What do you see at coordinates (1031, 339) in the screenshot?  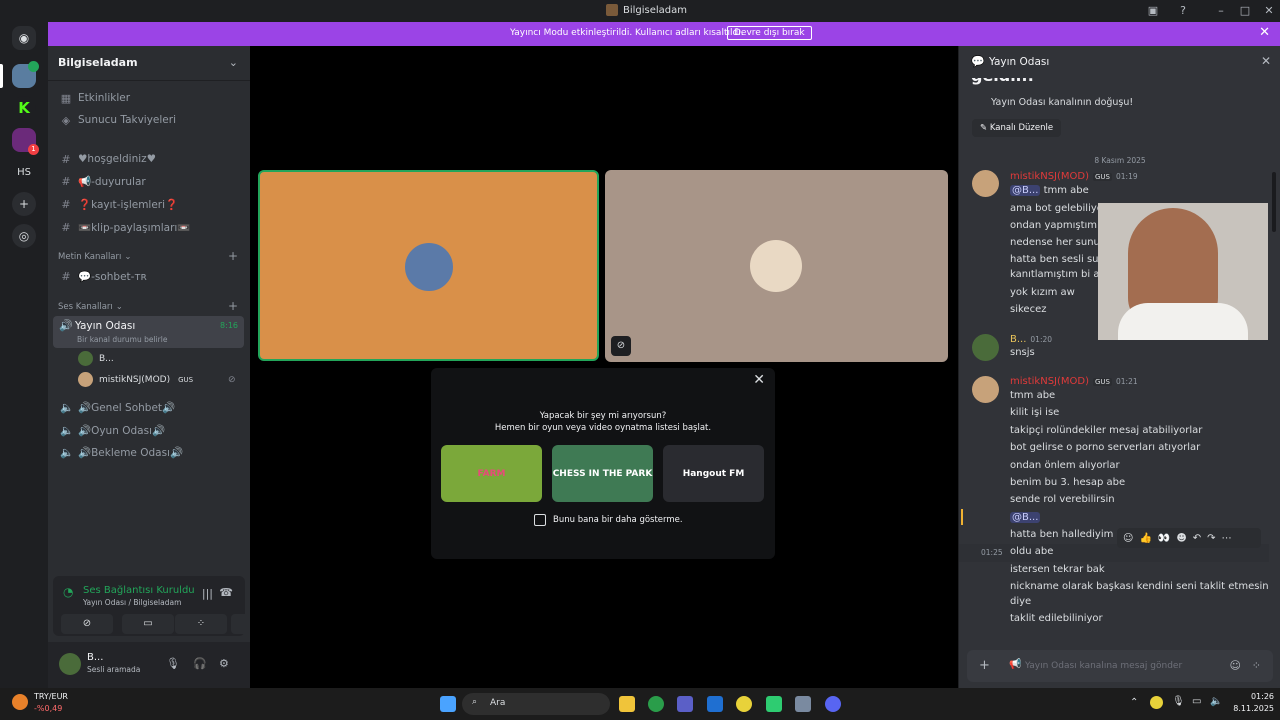 I see `message-author: B... 01:20` at bounding box center [1031, 339].